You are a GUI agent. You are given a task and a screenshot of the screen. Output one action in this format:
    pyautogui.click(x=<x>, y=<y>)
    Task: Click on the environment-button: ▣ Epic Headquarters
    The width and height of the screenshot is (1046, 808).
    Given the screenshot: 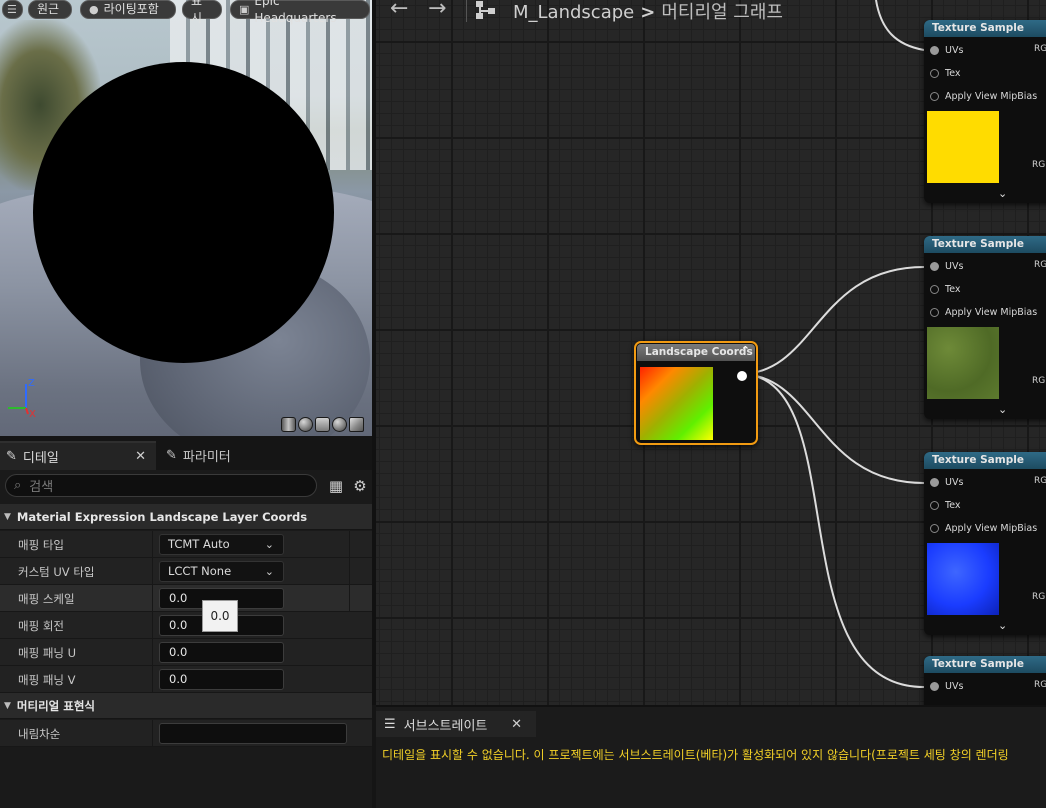 What is the action you would take?
    pyautogui.click(x=300, y=12)
    